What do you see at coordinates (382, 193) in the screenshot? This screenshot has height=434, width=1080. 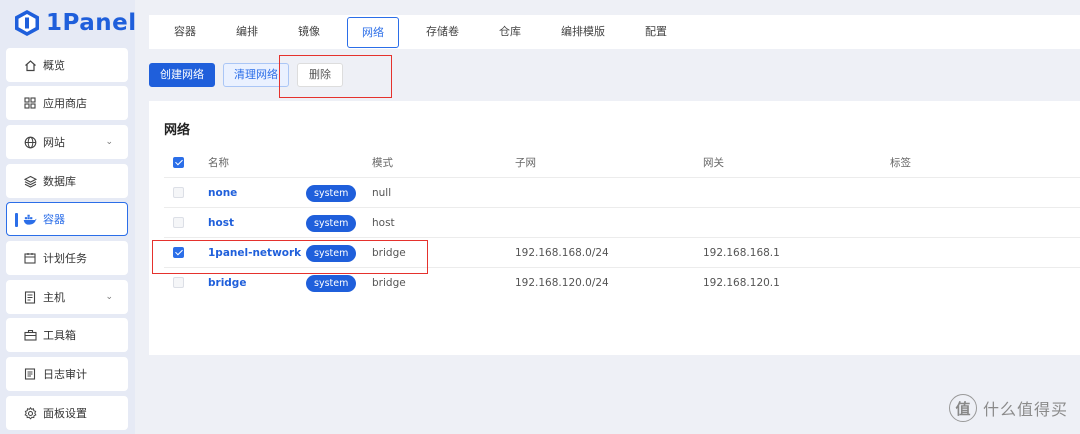 I see `network-mode: null` at bounding box center [382, 193].